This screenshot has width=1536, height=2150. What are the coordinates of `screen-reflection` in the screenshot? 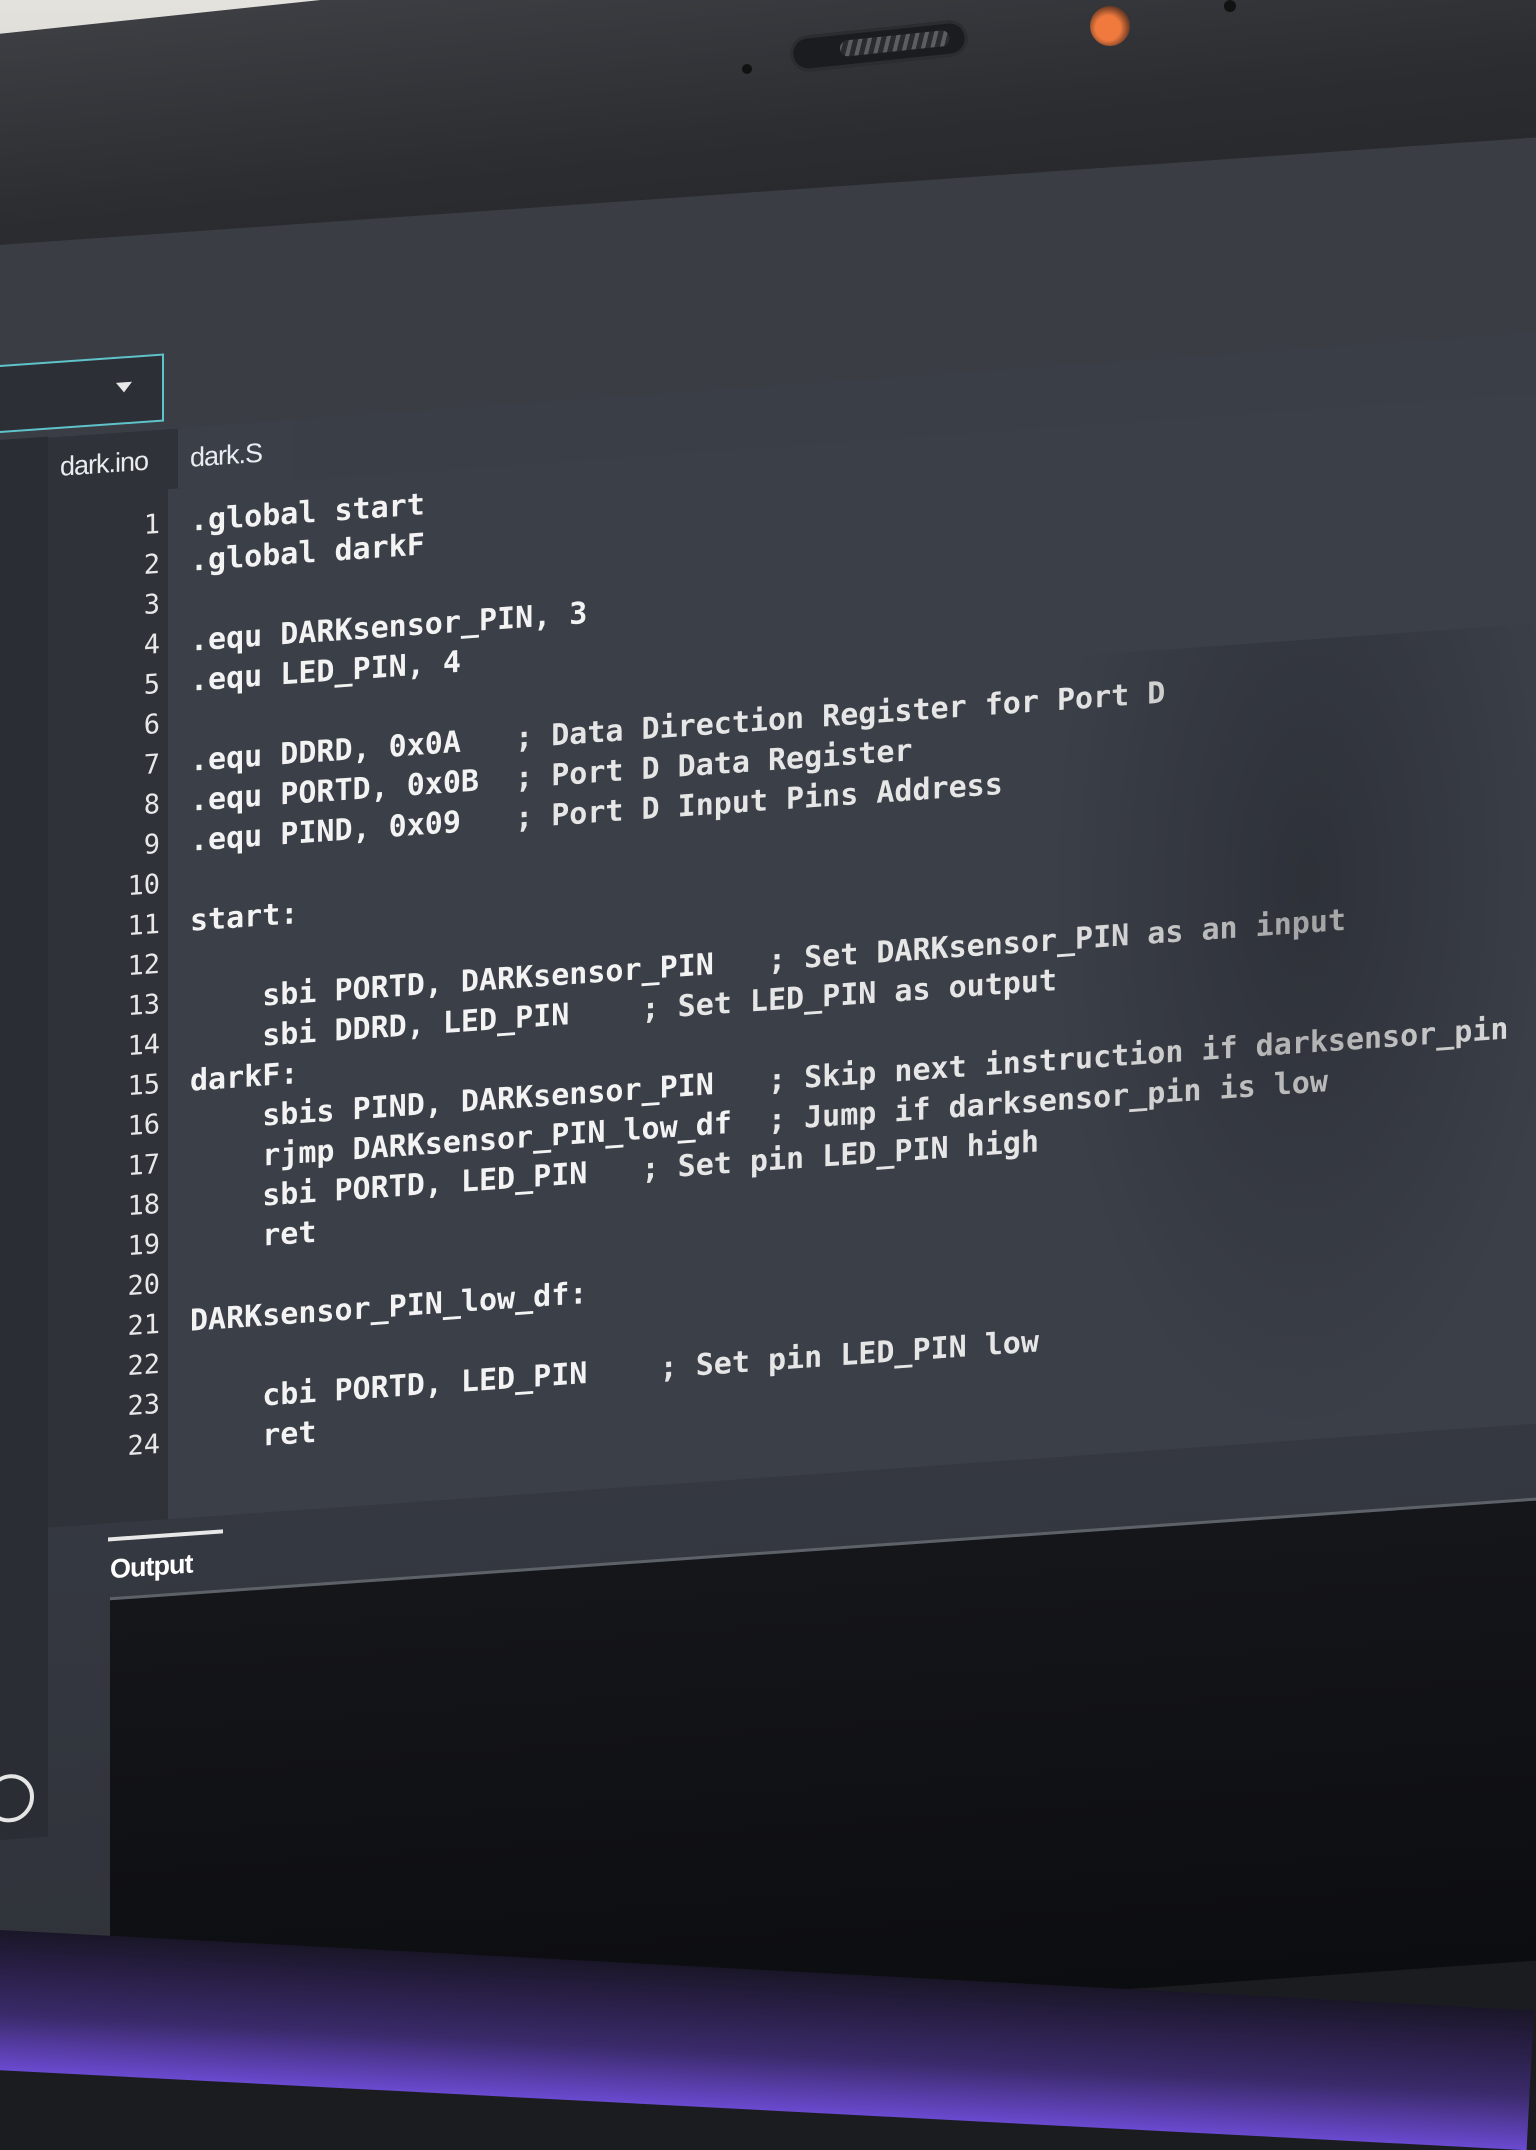 It's located at (1292, 1039).